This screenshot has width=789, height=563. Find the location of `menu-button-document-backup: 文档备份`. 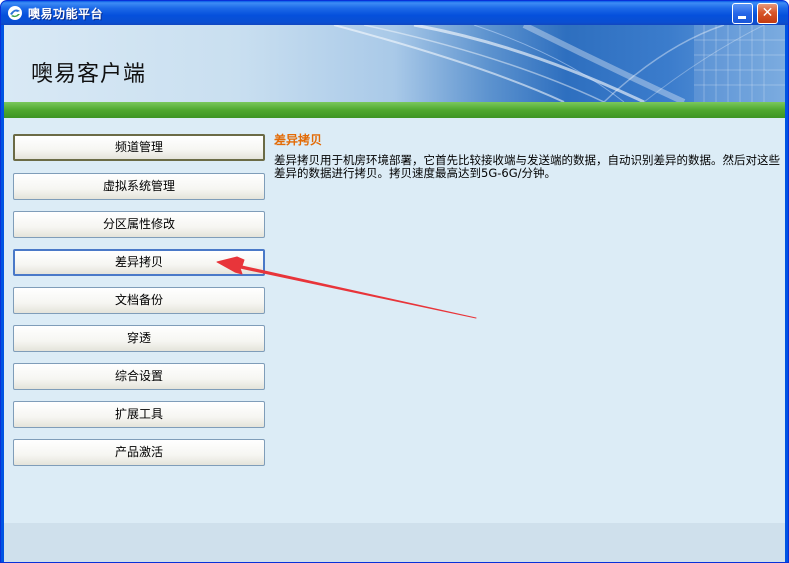

menu-button-document-backup: 文档备份 is located at coordinates (139, 300).